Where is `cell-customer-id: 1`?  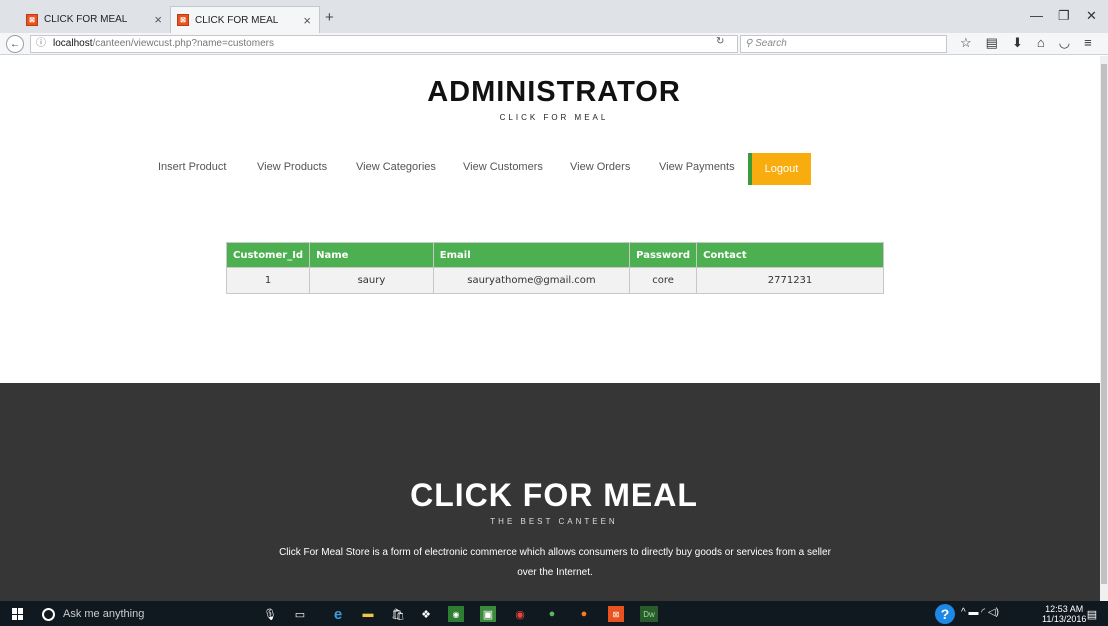
cell-customer-id: 1 is located at coordinates (268, 280).